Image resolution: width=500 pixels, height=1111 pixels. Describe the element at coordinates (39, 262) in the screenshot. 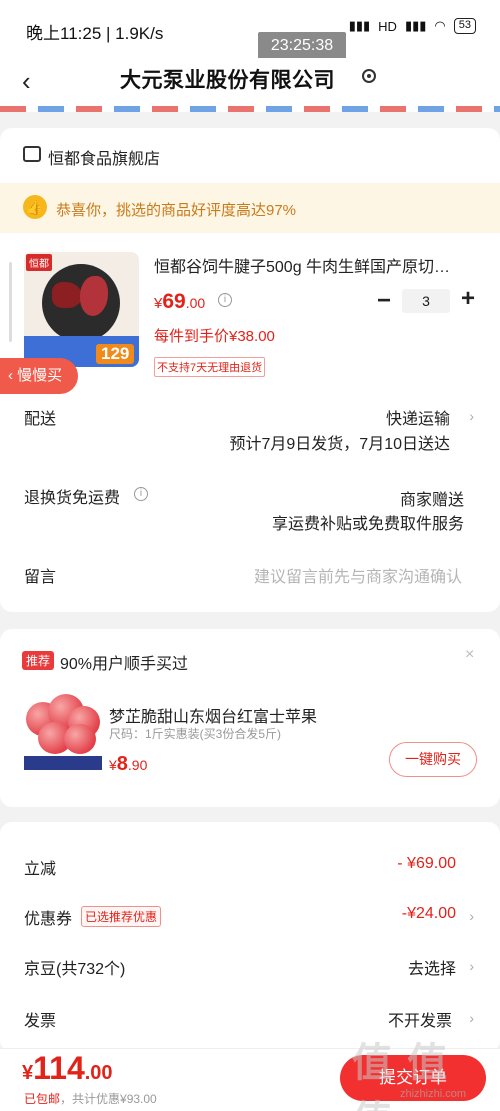

I see `brand-logo: 恒都` at that location.